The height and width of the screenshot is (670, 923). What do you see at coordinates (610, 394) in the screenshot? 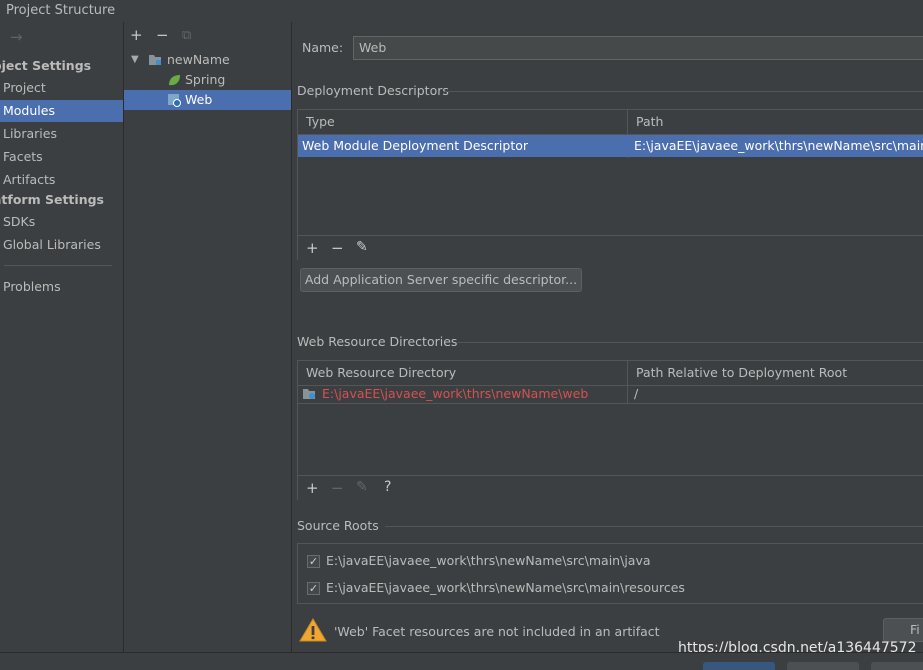
I see `table-row: E:\javaEE\javaee_work\thrs\newName\web /` at bounding box center [610, 394].